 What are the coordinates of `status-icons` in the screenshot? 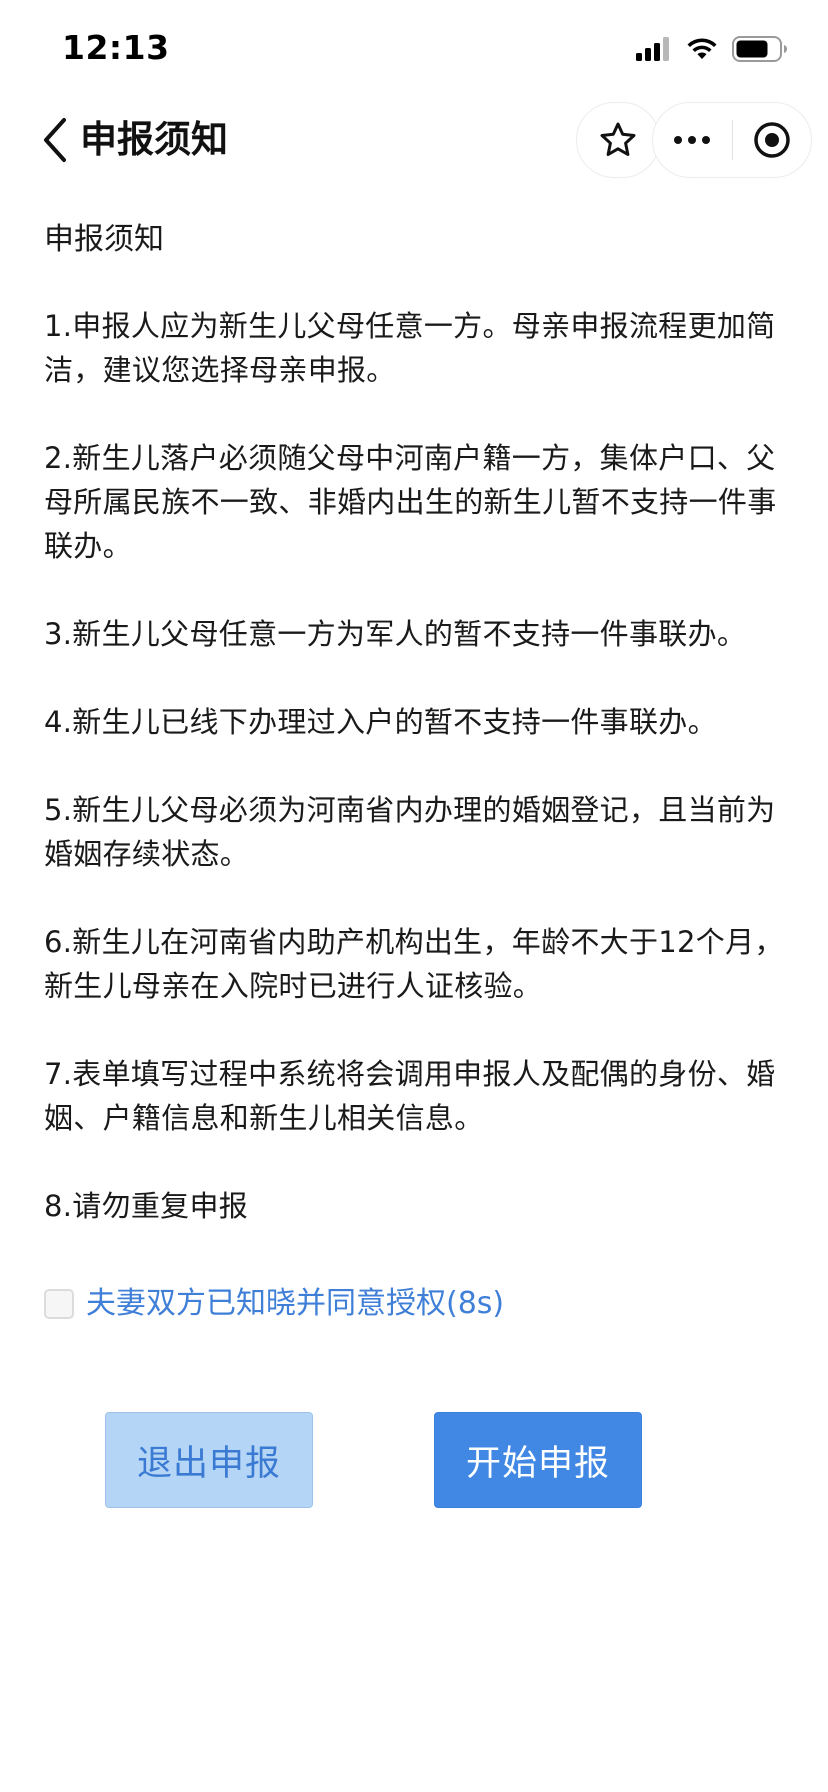 It's located at (712, 49).